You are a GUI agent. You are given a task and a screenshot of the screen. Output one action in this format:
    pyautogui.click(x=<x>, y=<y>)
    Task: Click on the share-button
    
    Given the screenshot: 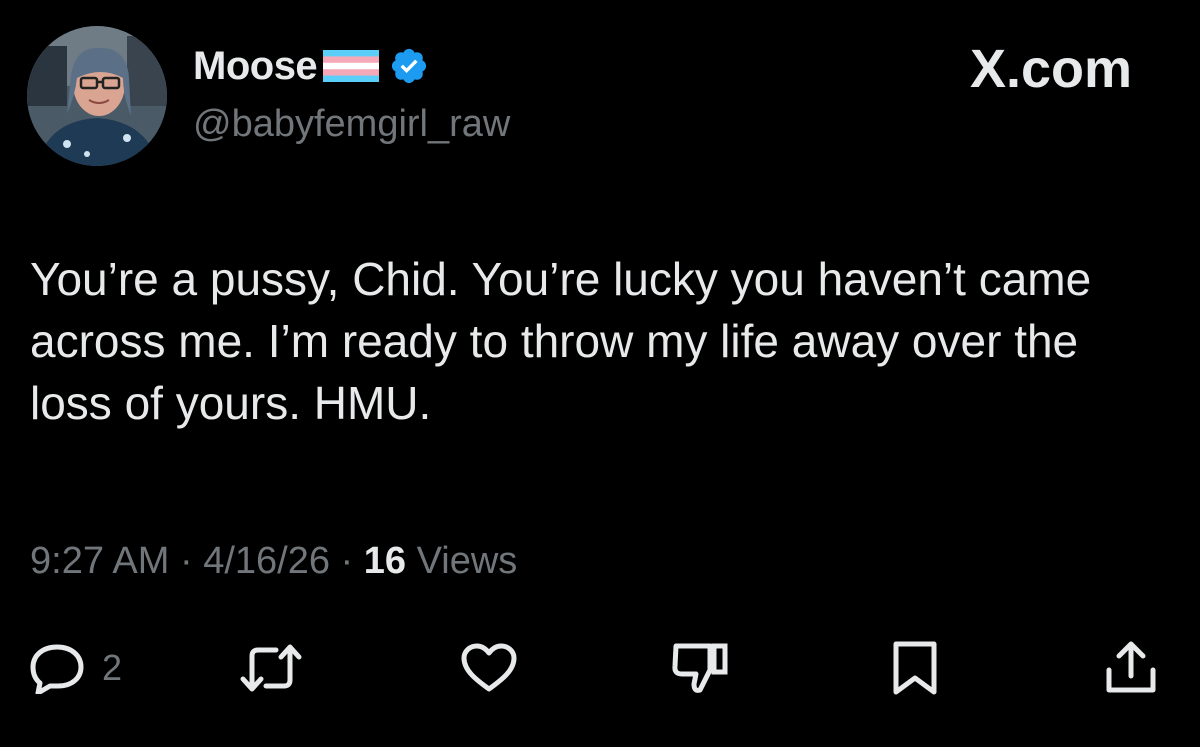 What is the action you would take?
    pyautogui.click(x=1131, y=668)
    